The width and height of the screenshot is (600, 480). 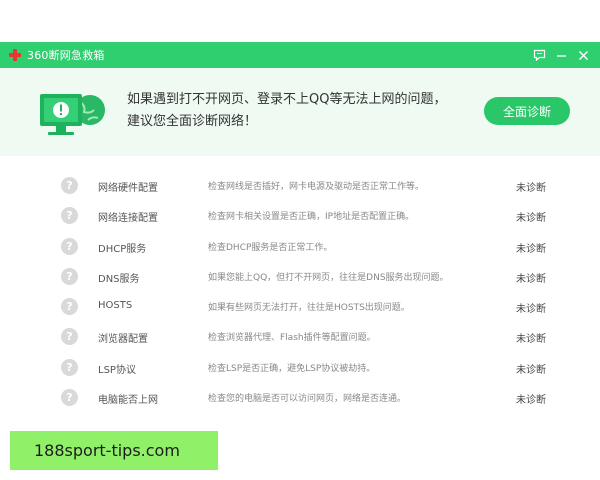 I want to click on feedback-button, so click(x=539, y=55).